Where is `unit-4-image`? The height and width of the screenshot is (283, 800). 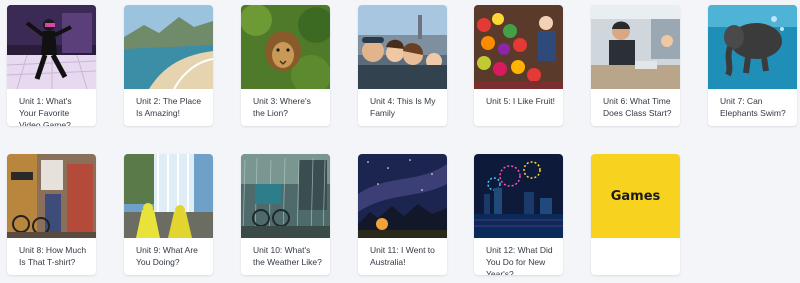
unit-4-image is located at coordinates (402, 47).